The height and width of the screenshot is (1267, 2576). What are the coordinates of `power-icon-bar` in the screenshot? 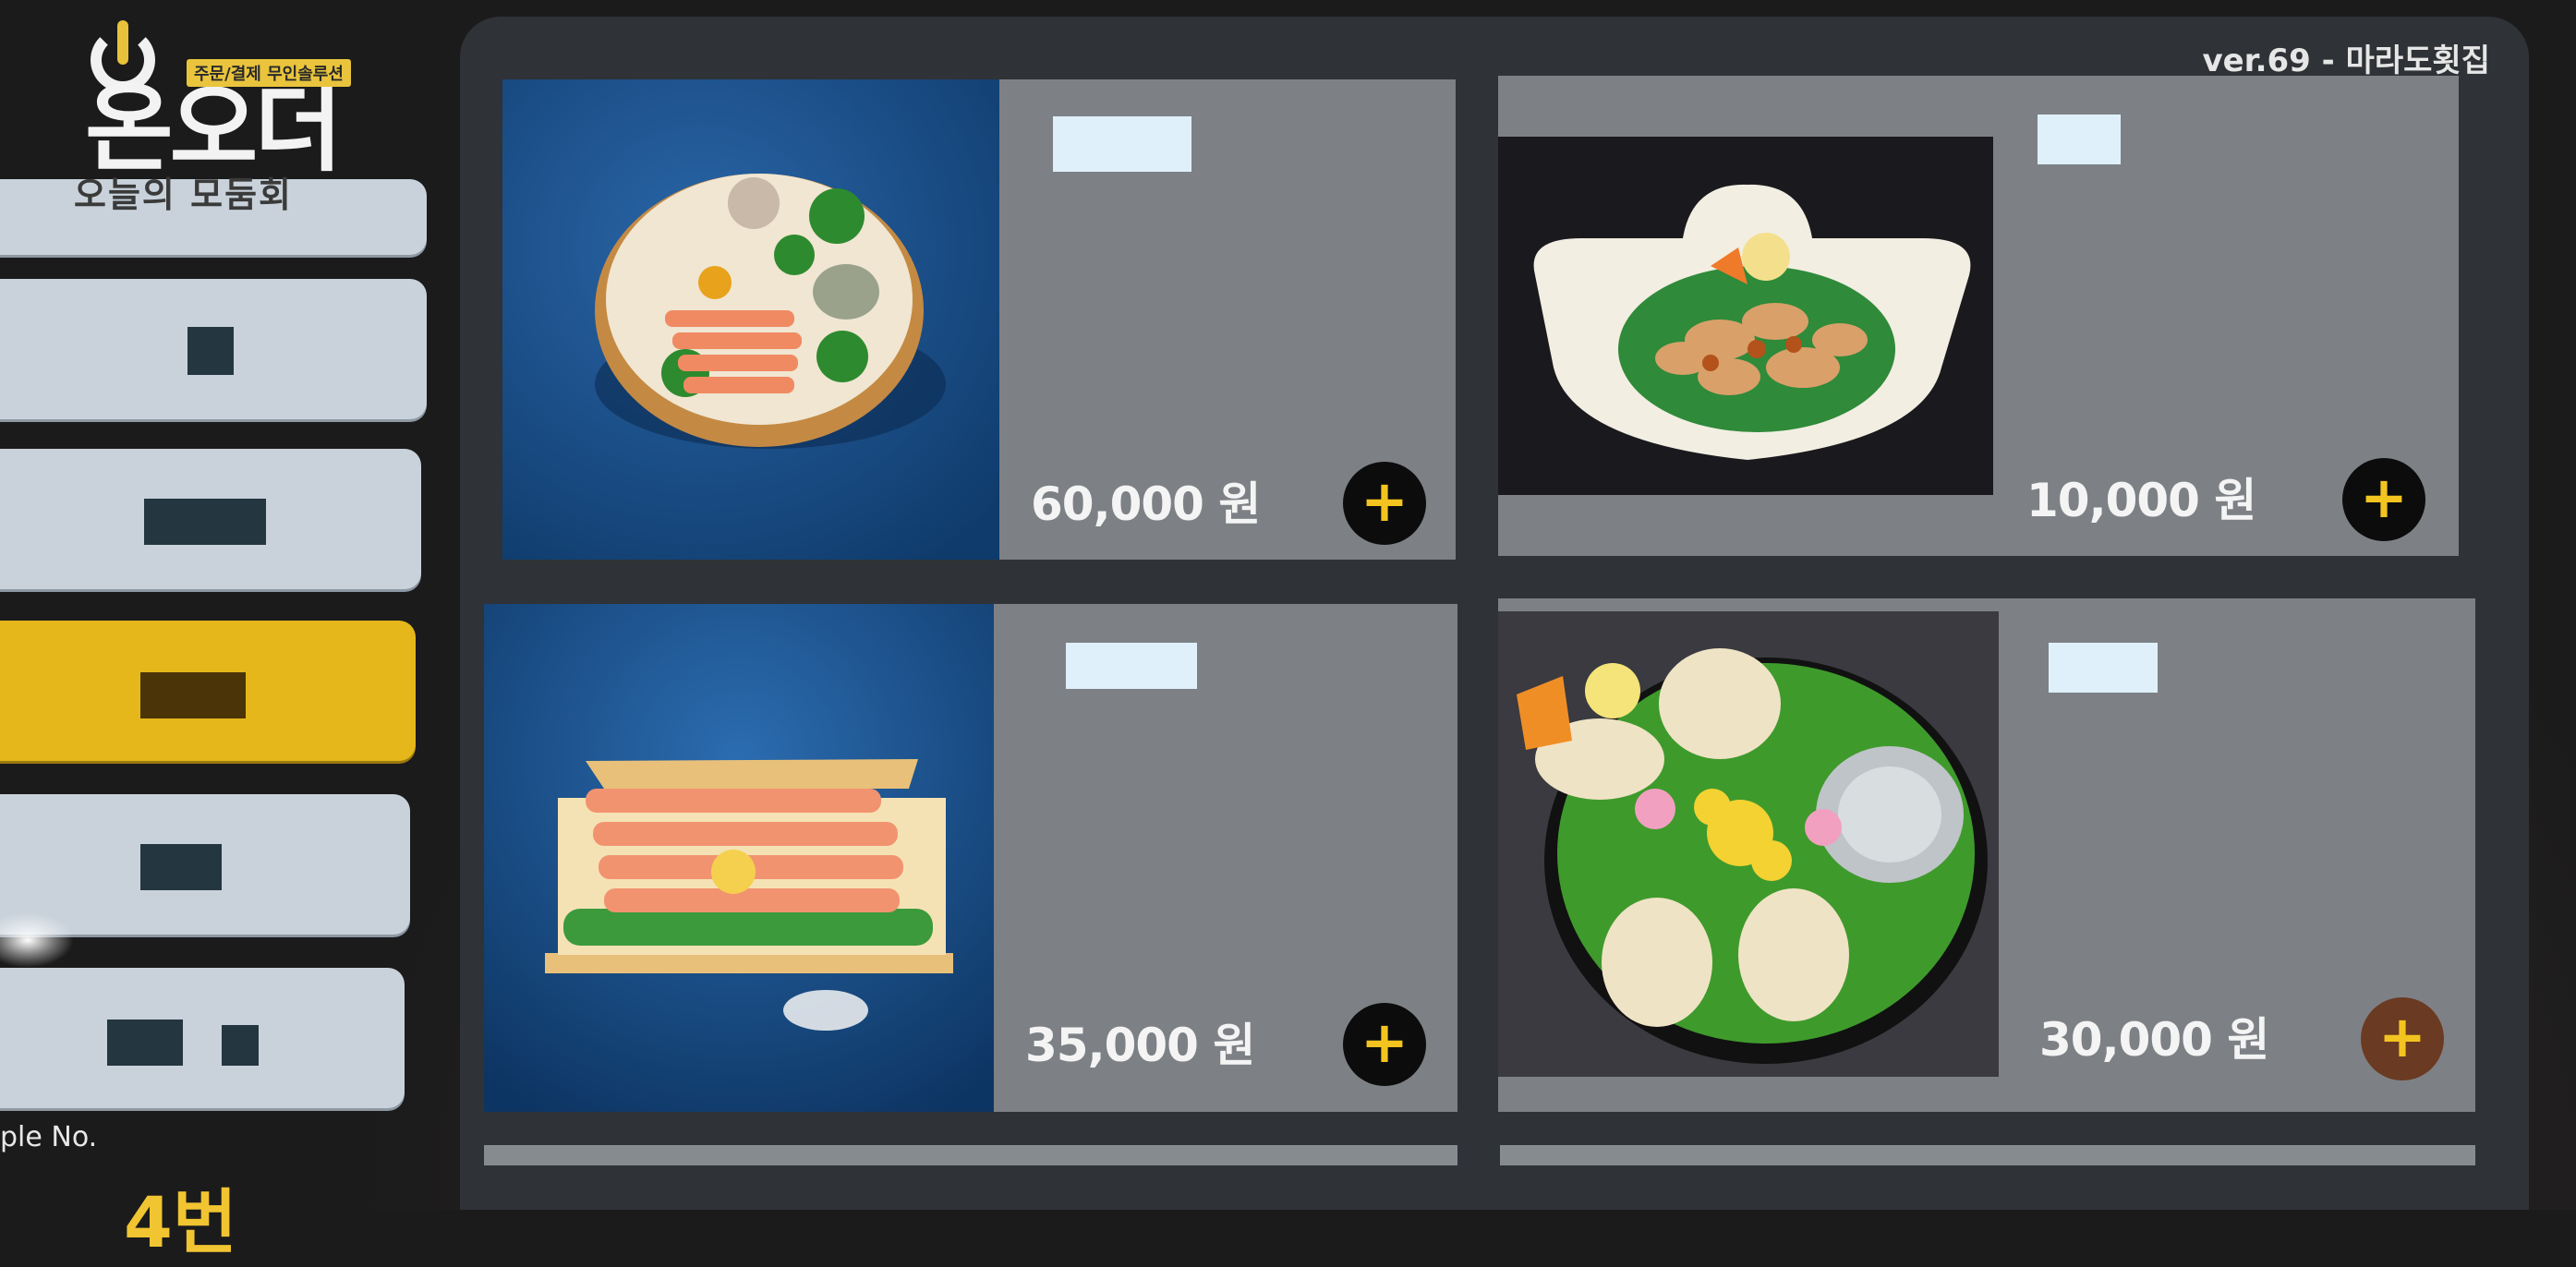 It's located at (122, 42).